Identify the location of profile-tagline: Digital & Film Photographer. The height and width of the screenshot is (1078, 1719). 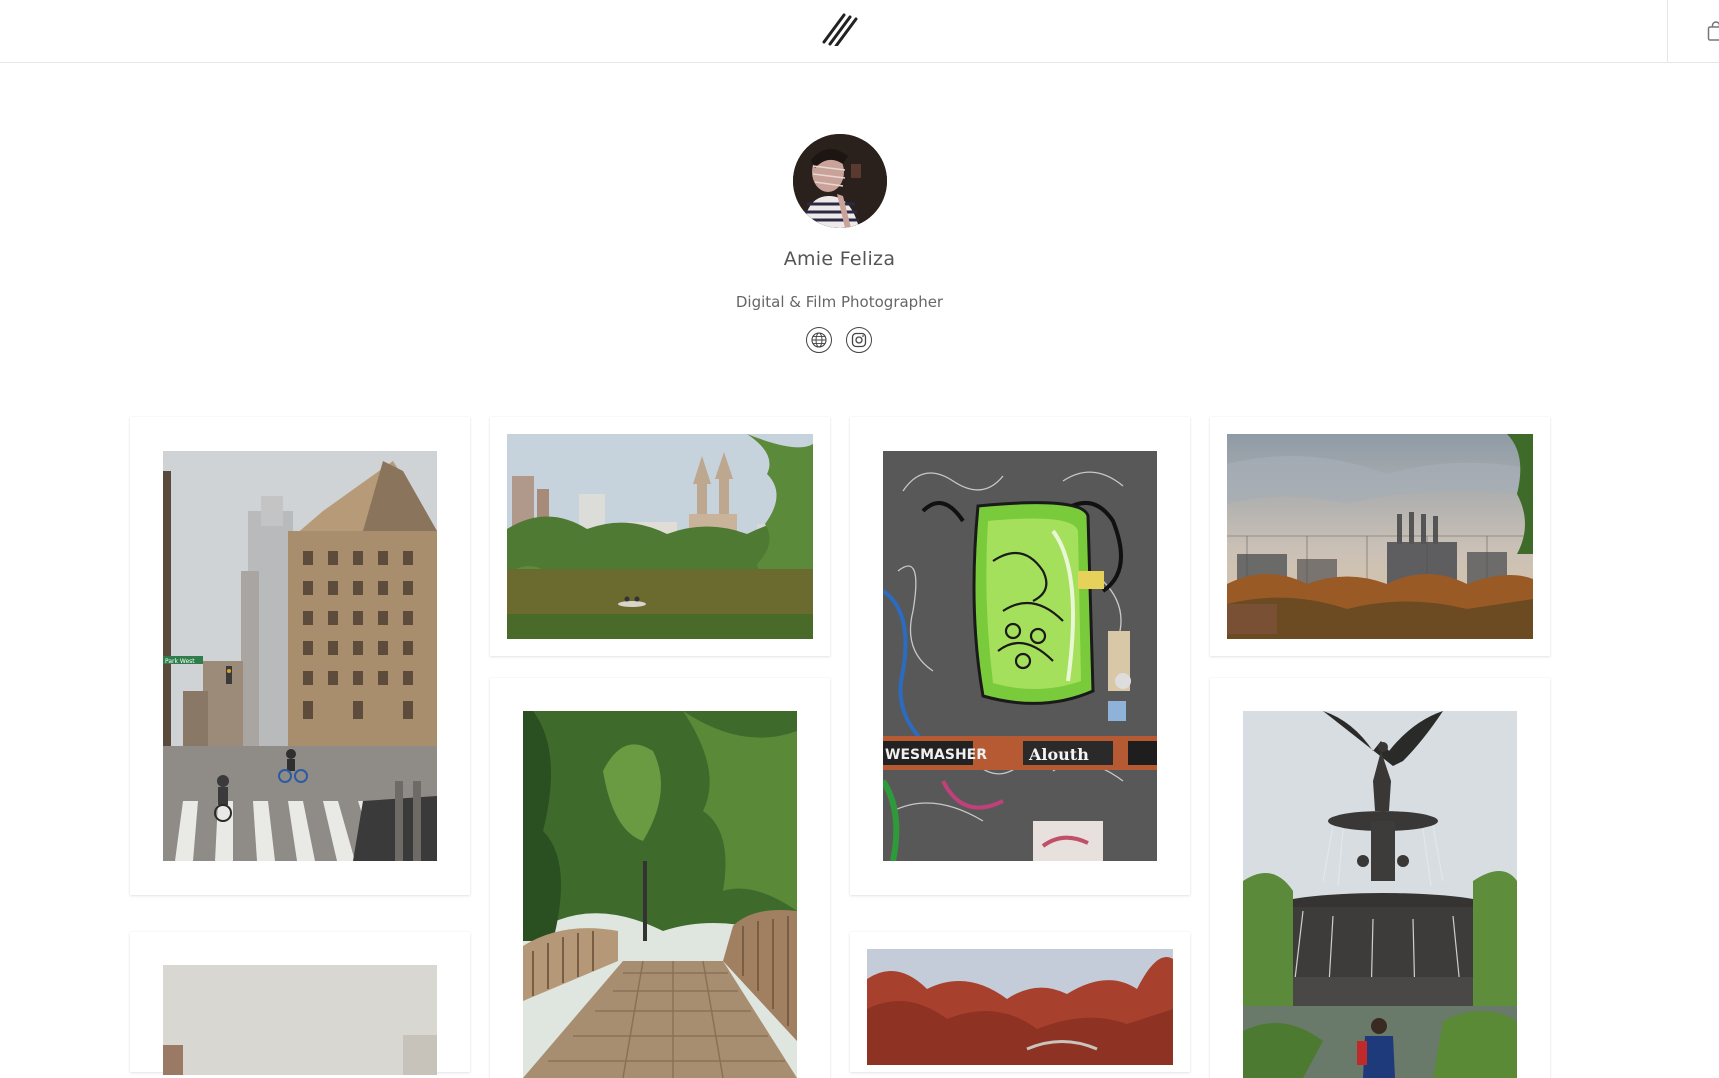
(839, 302).